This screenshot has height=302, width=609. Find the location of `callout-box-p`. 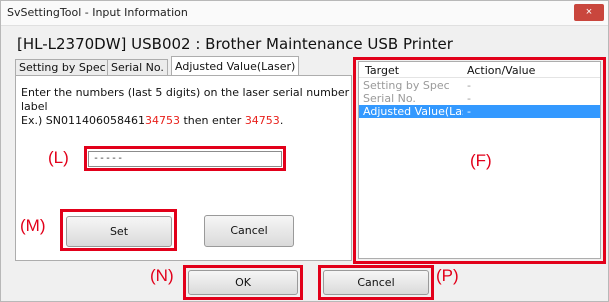

callout-box-p is located at coordinates (376, 282).